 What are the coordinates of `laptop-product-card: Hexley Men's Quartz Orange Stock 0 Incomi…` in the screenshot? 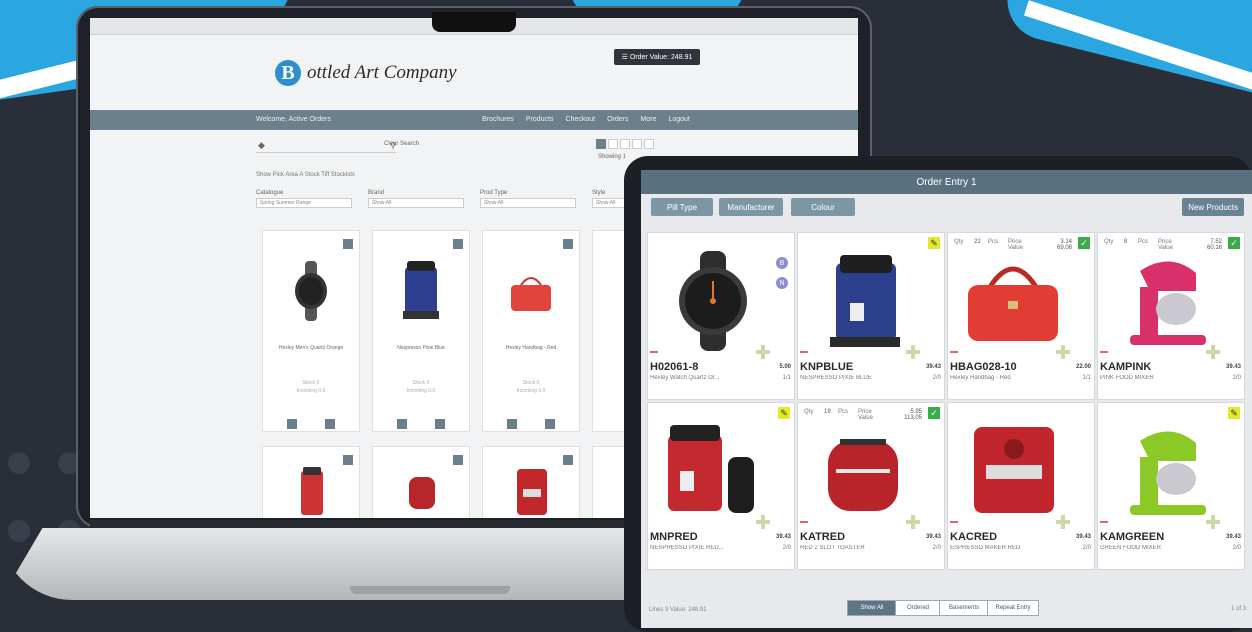 It's located at (311, 331).